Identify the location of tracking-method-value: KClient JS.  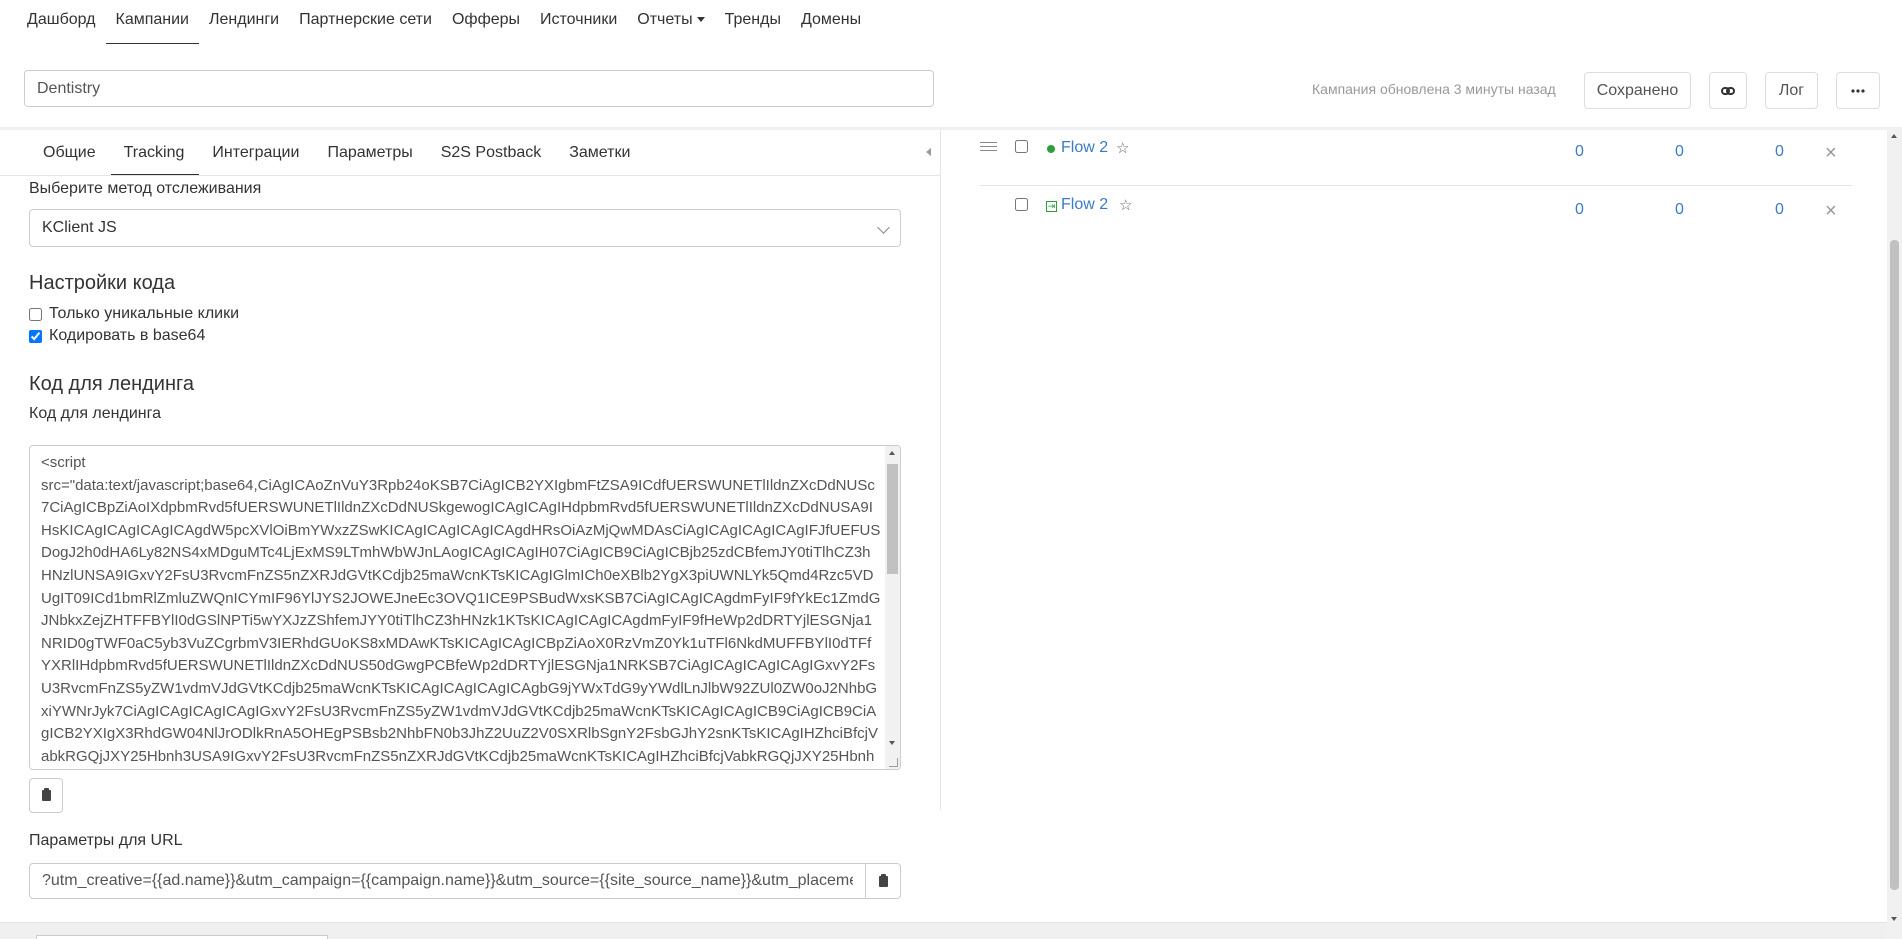
(79, 227).